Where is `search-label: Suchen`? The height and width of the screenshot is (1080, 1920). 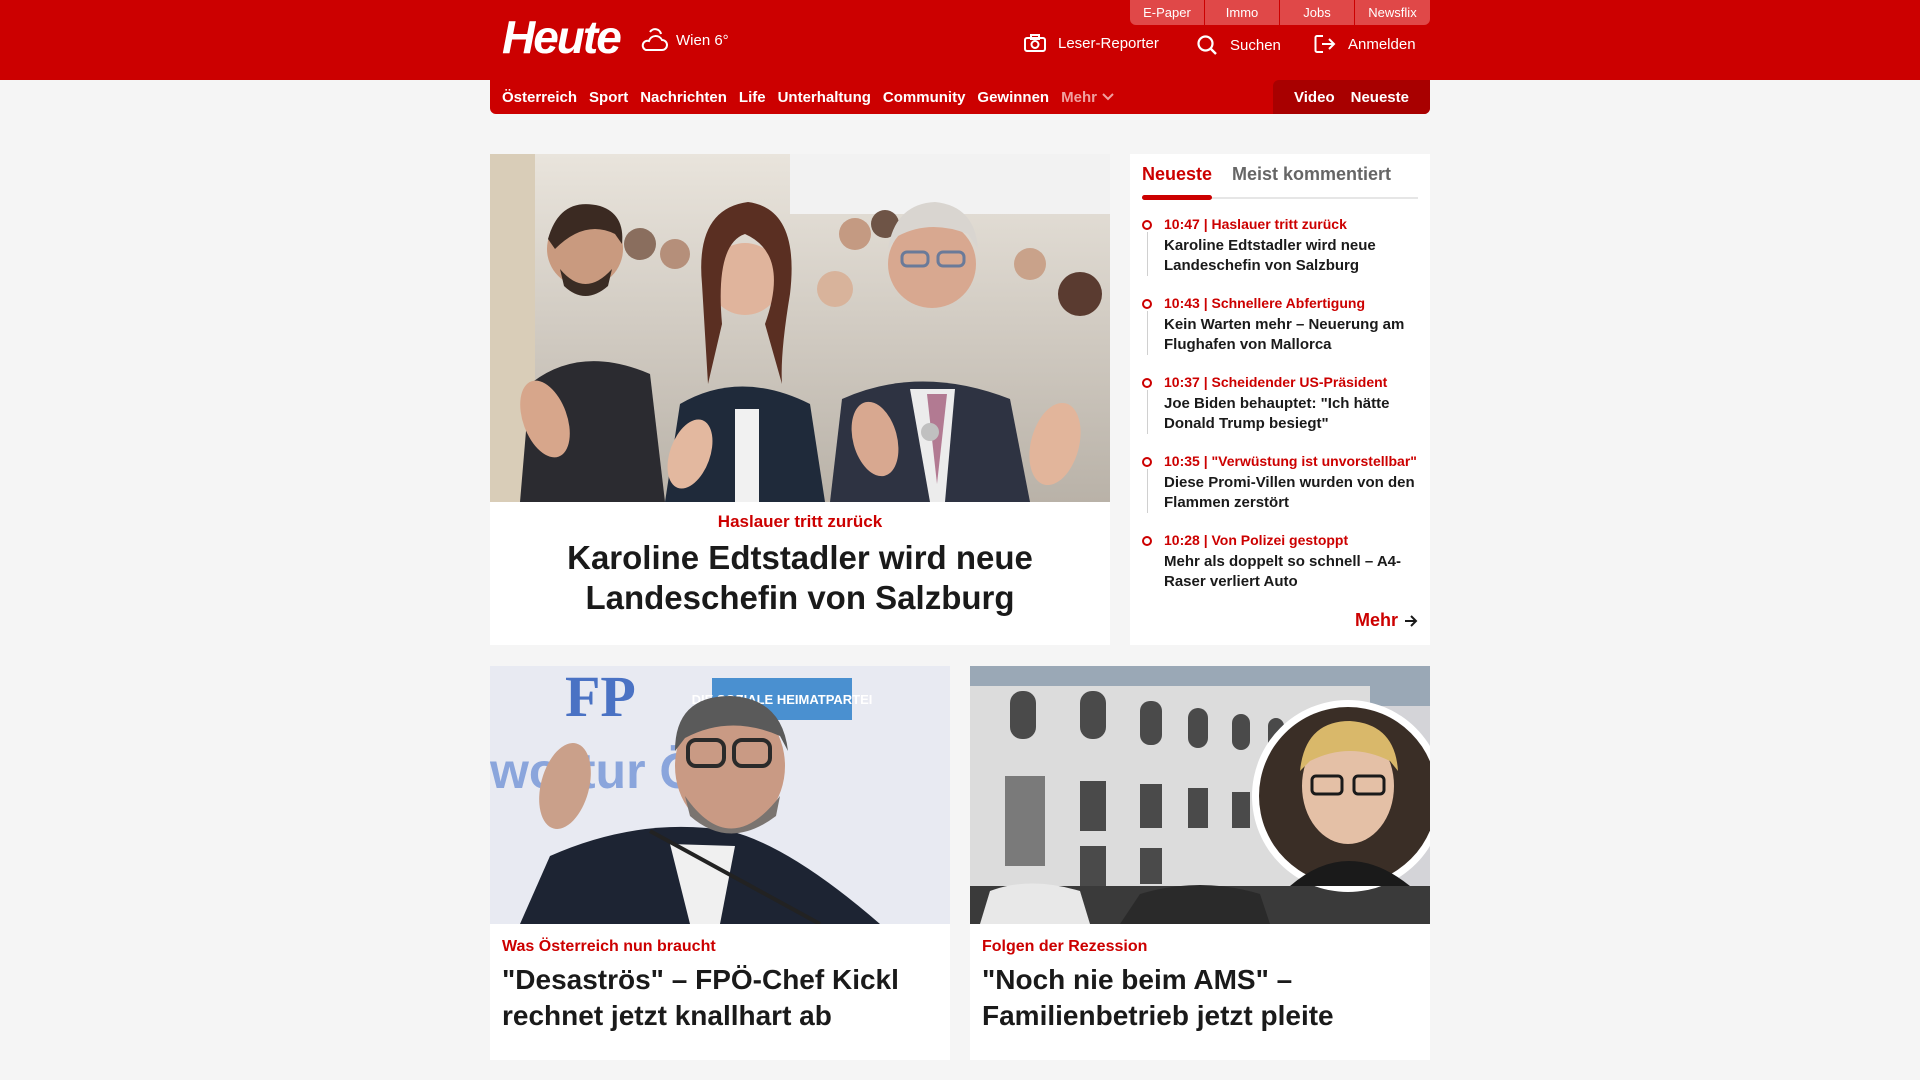
search-label: Suchen is located at coordinates (1255, 45).